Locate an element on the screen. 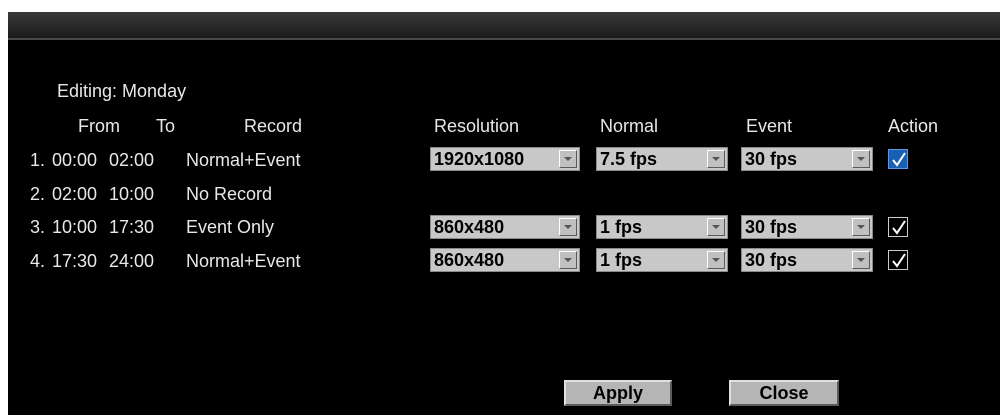 The image size is (1000, 415). row-to: 24:00 is located at coordinates (132, 261).